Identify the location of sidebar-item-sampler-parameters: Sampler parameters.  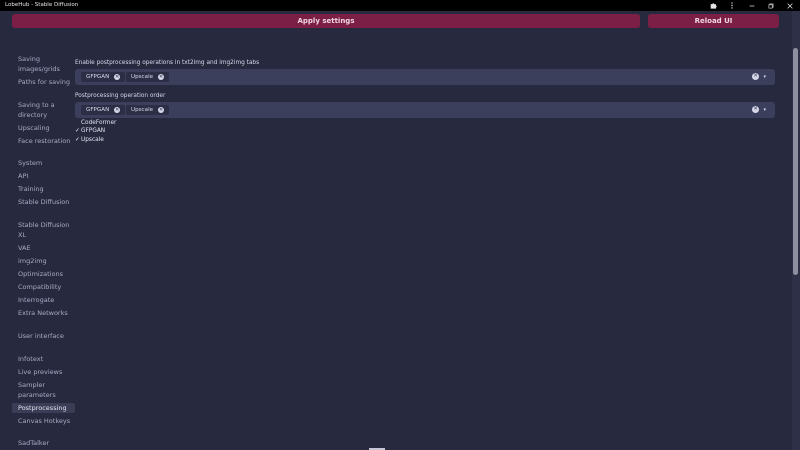
(43, 390).